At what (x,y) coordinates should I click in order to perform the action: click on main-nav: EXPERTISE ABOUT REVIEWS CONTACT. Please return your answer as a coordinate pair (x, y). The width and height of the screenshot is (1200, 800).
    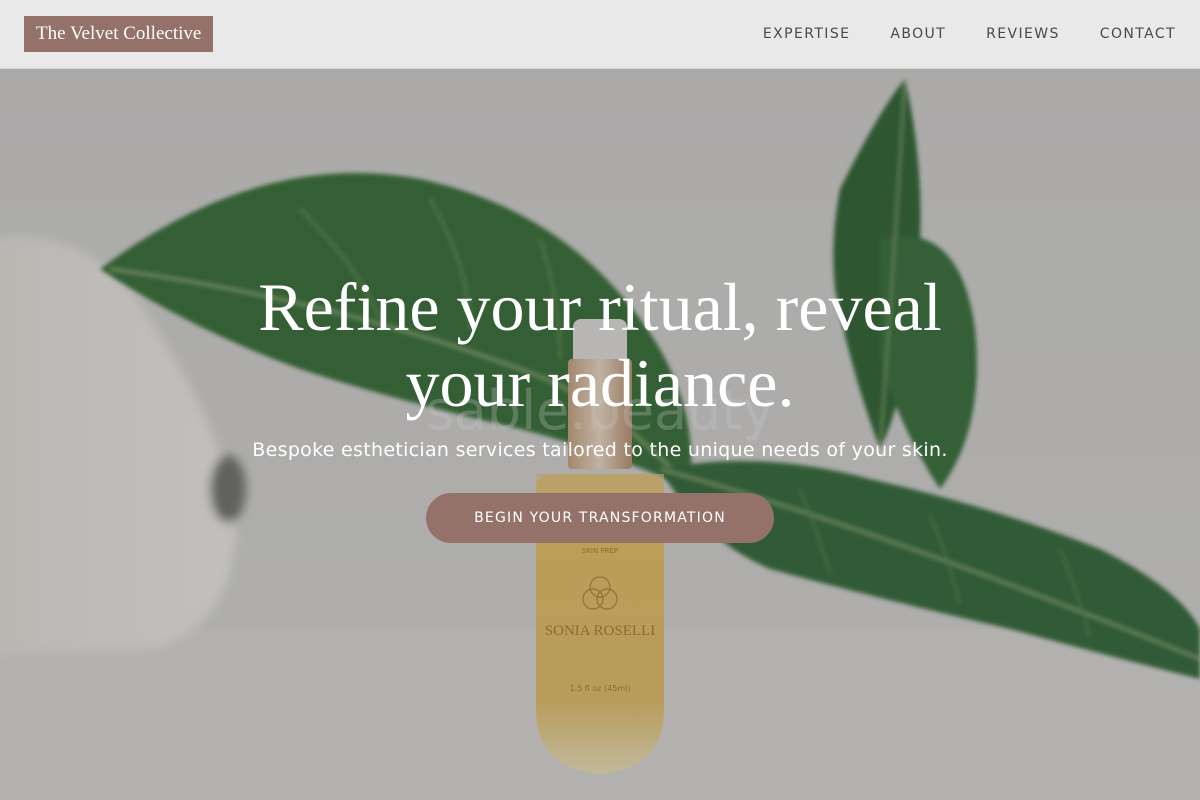
    Looking at the image, I should click on (949, 34).